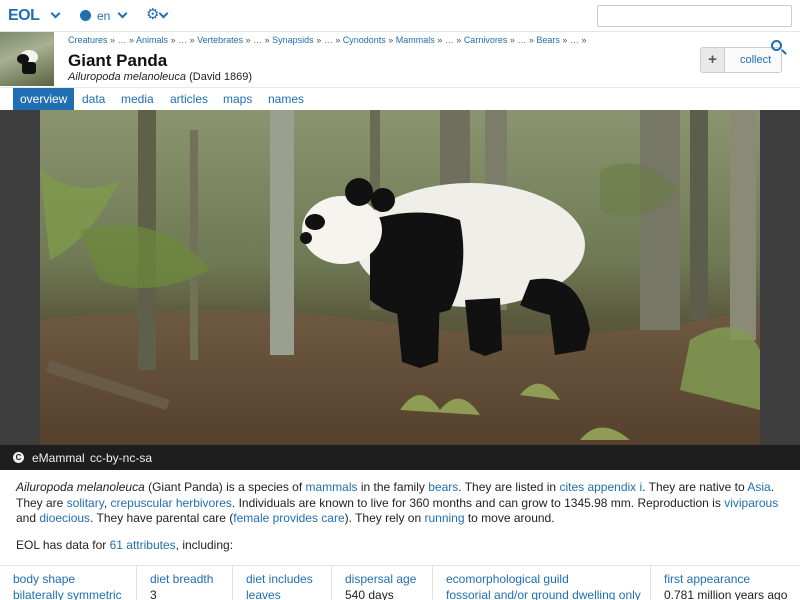 Image resolution: width=800 pixels, height=600 pixels. Describe the element at coordinates (400, 16) in the screenshot. I see `top-bar: EOL en ⚙` at that location.